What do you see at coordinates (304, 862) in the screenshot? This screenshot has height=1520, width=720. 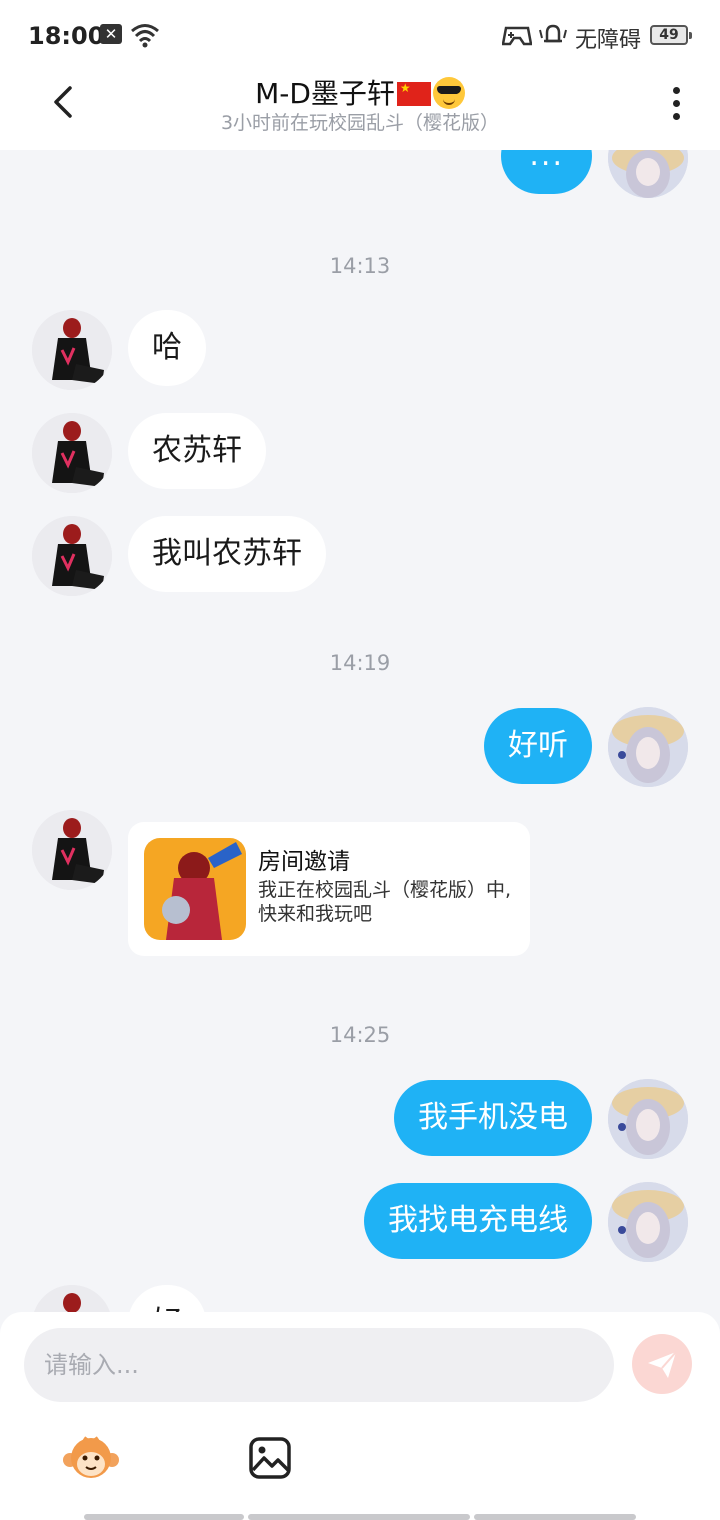 I see `invite-title: 房间邀请` at bounding box center [304, 862].